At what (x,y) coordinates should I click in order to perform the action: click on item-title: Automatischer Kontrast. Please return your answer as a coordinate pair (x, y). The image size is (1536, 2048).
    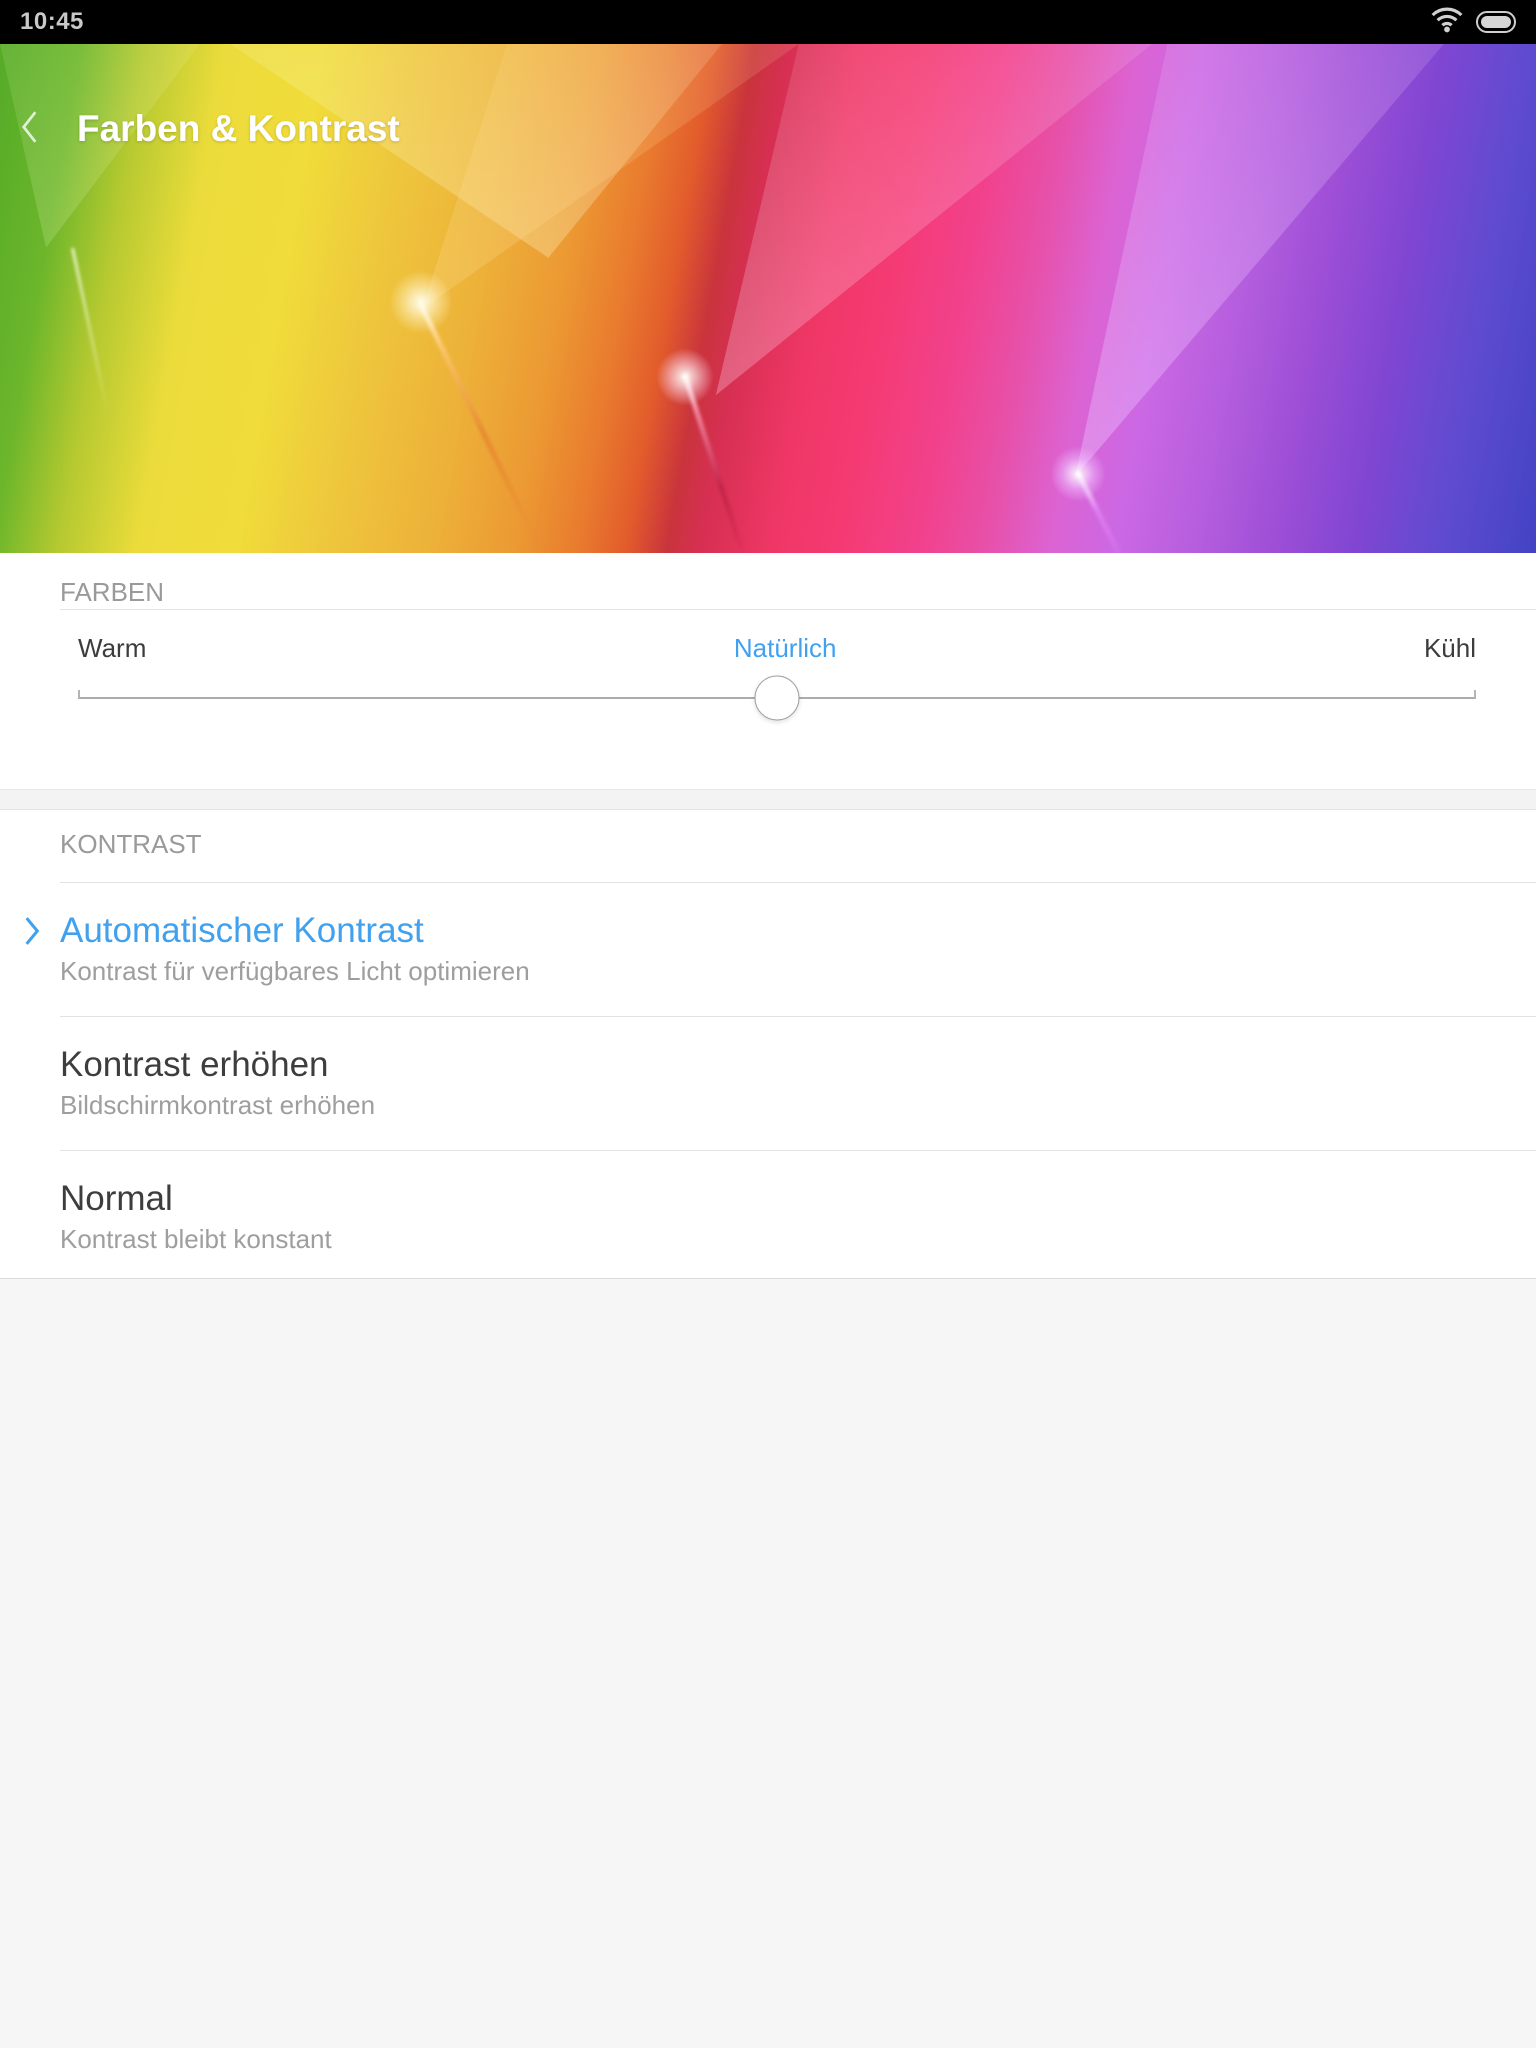
    Looking at the image, I should click on (242, 930).